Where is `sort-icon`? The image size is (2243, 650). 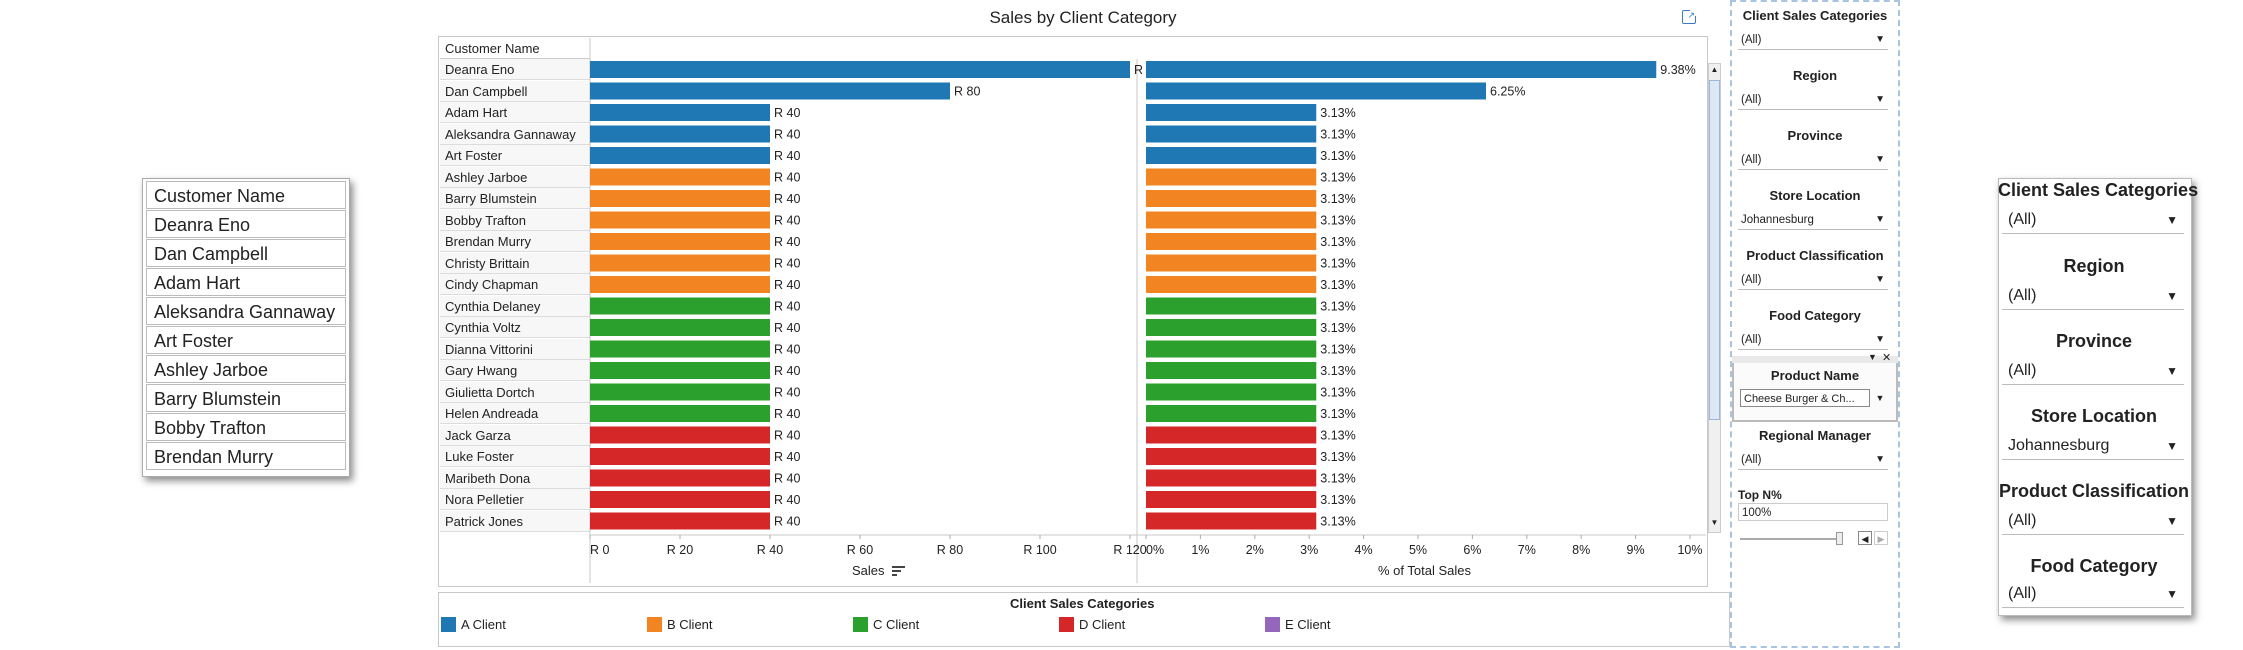
sort-icon is located at coordinates (899, 572).